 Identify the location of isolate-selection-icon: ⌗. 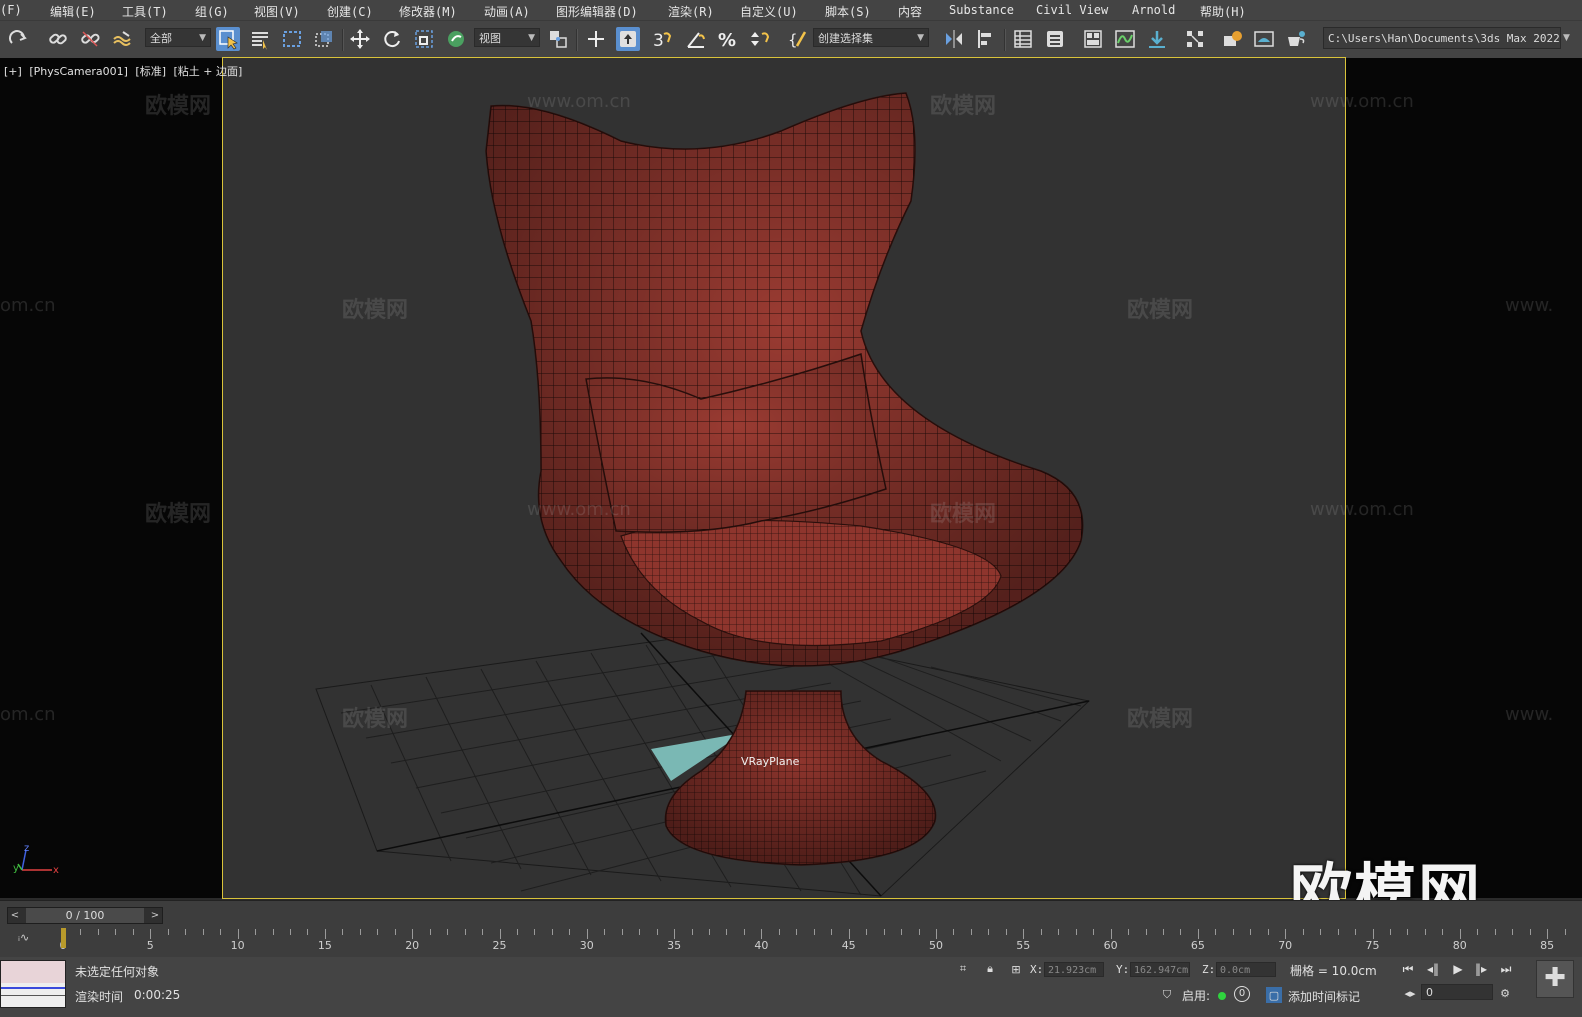
(963, 969).